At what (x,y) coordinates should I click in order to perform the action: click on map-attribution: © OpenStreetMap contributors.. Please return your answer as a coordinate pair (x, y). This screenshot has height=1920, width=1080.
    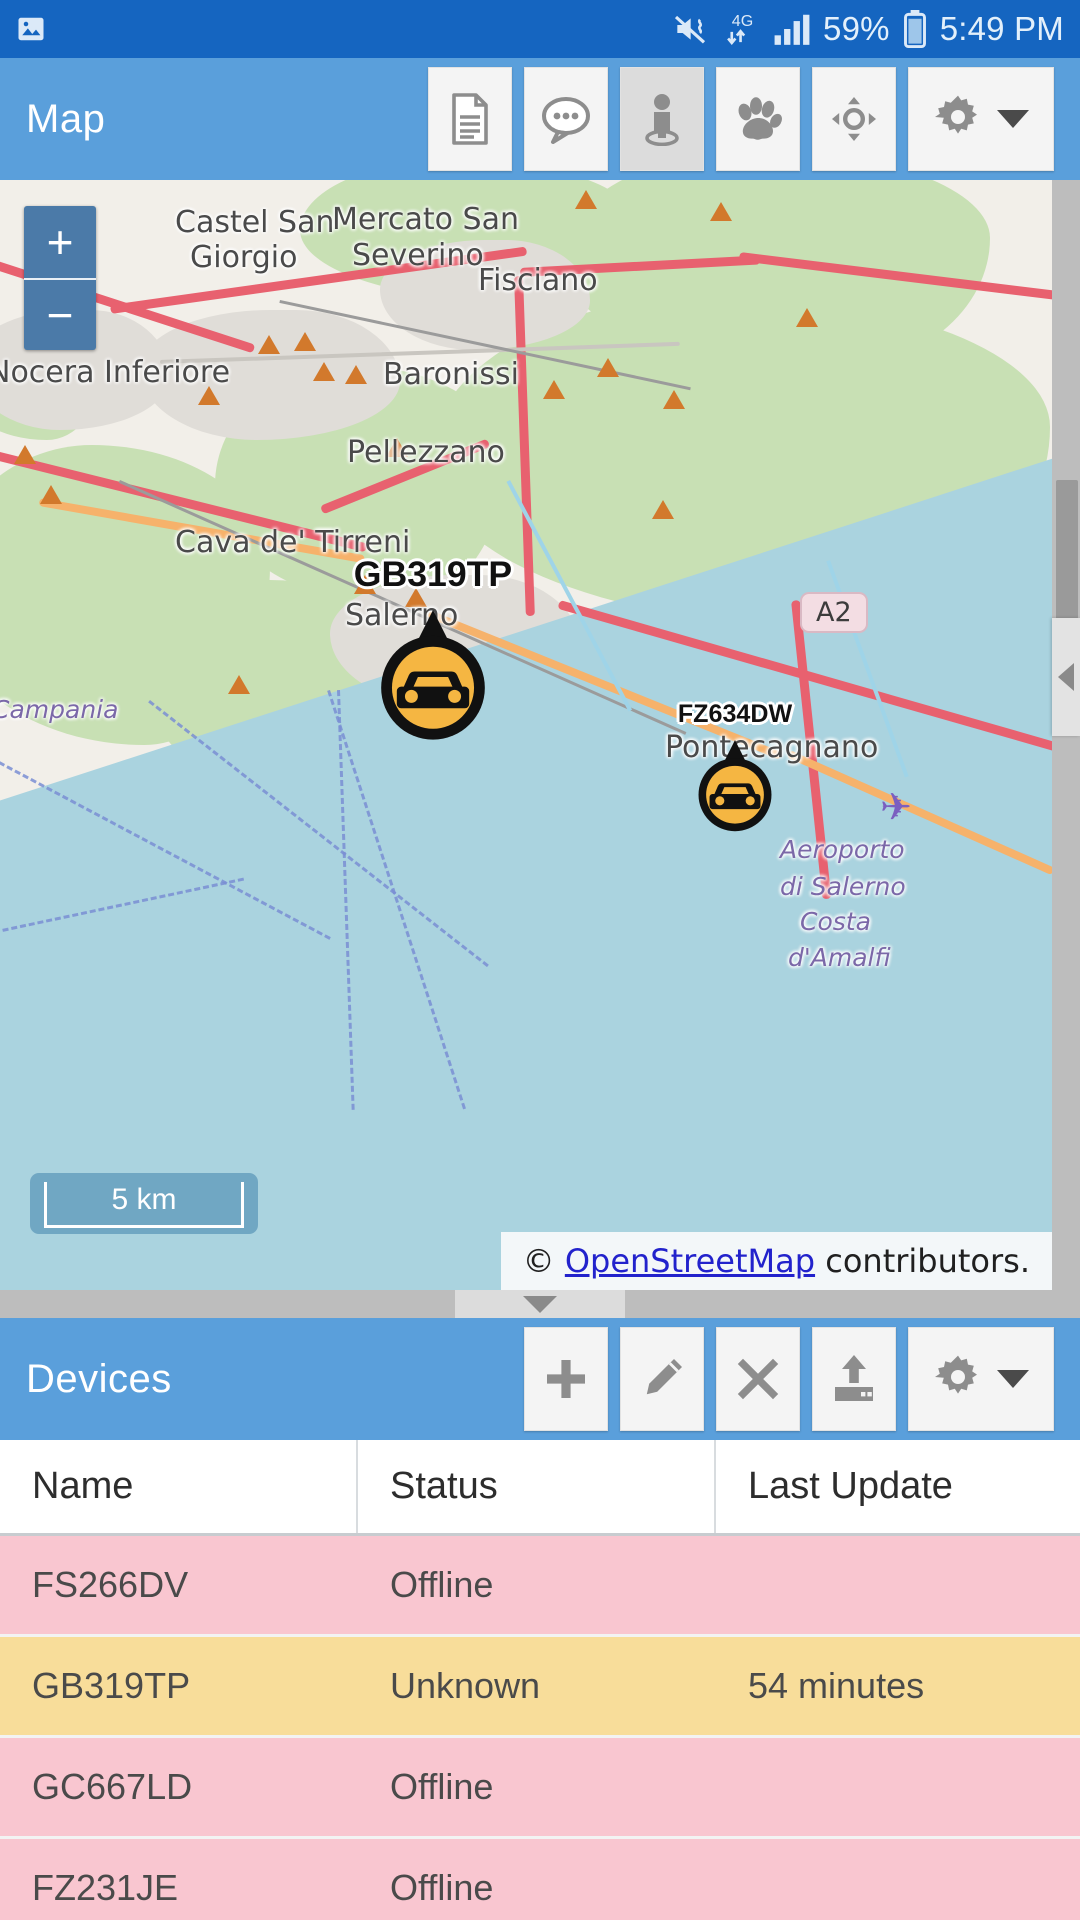
    Looking at the image, I should click on (776, 1261).